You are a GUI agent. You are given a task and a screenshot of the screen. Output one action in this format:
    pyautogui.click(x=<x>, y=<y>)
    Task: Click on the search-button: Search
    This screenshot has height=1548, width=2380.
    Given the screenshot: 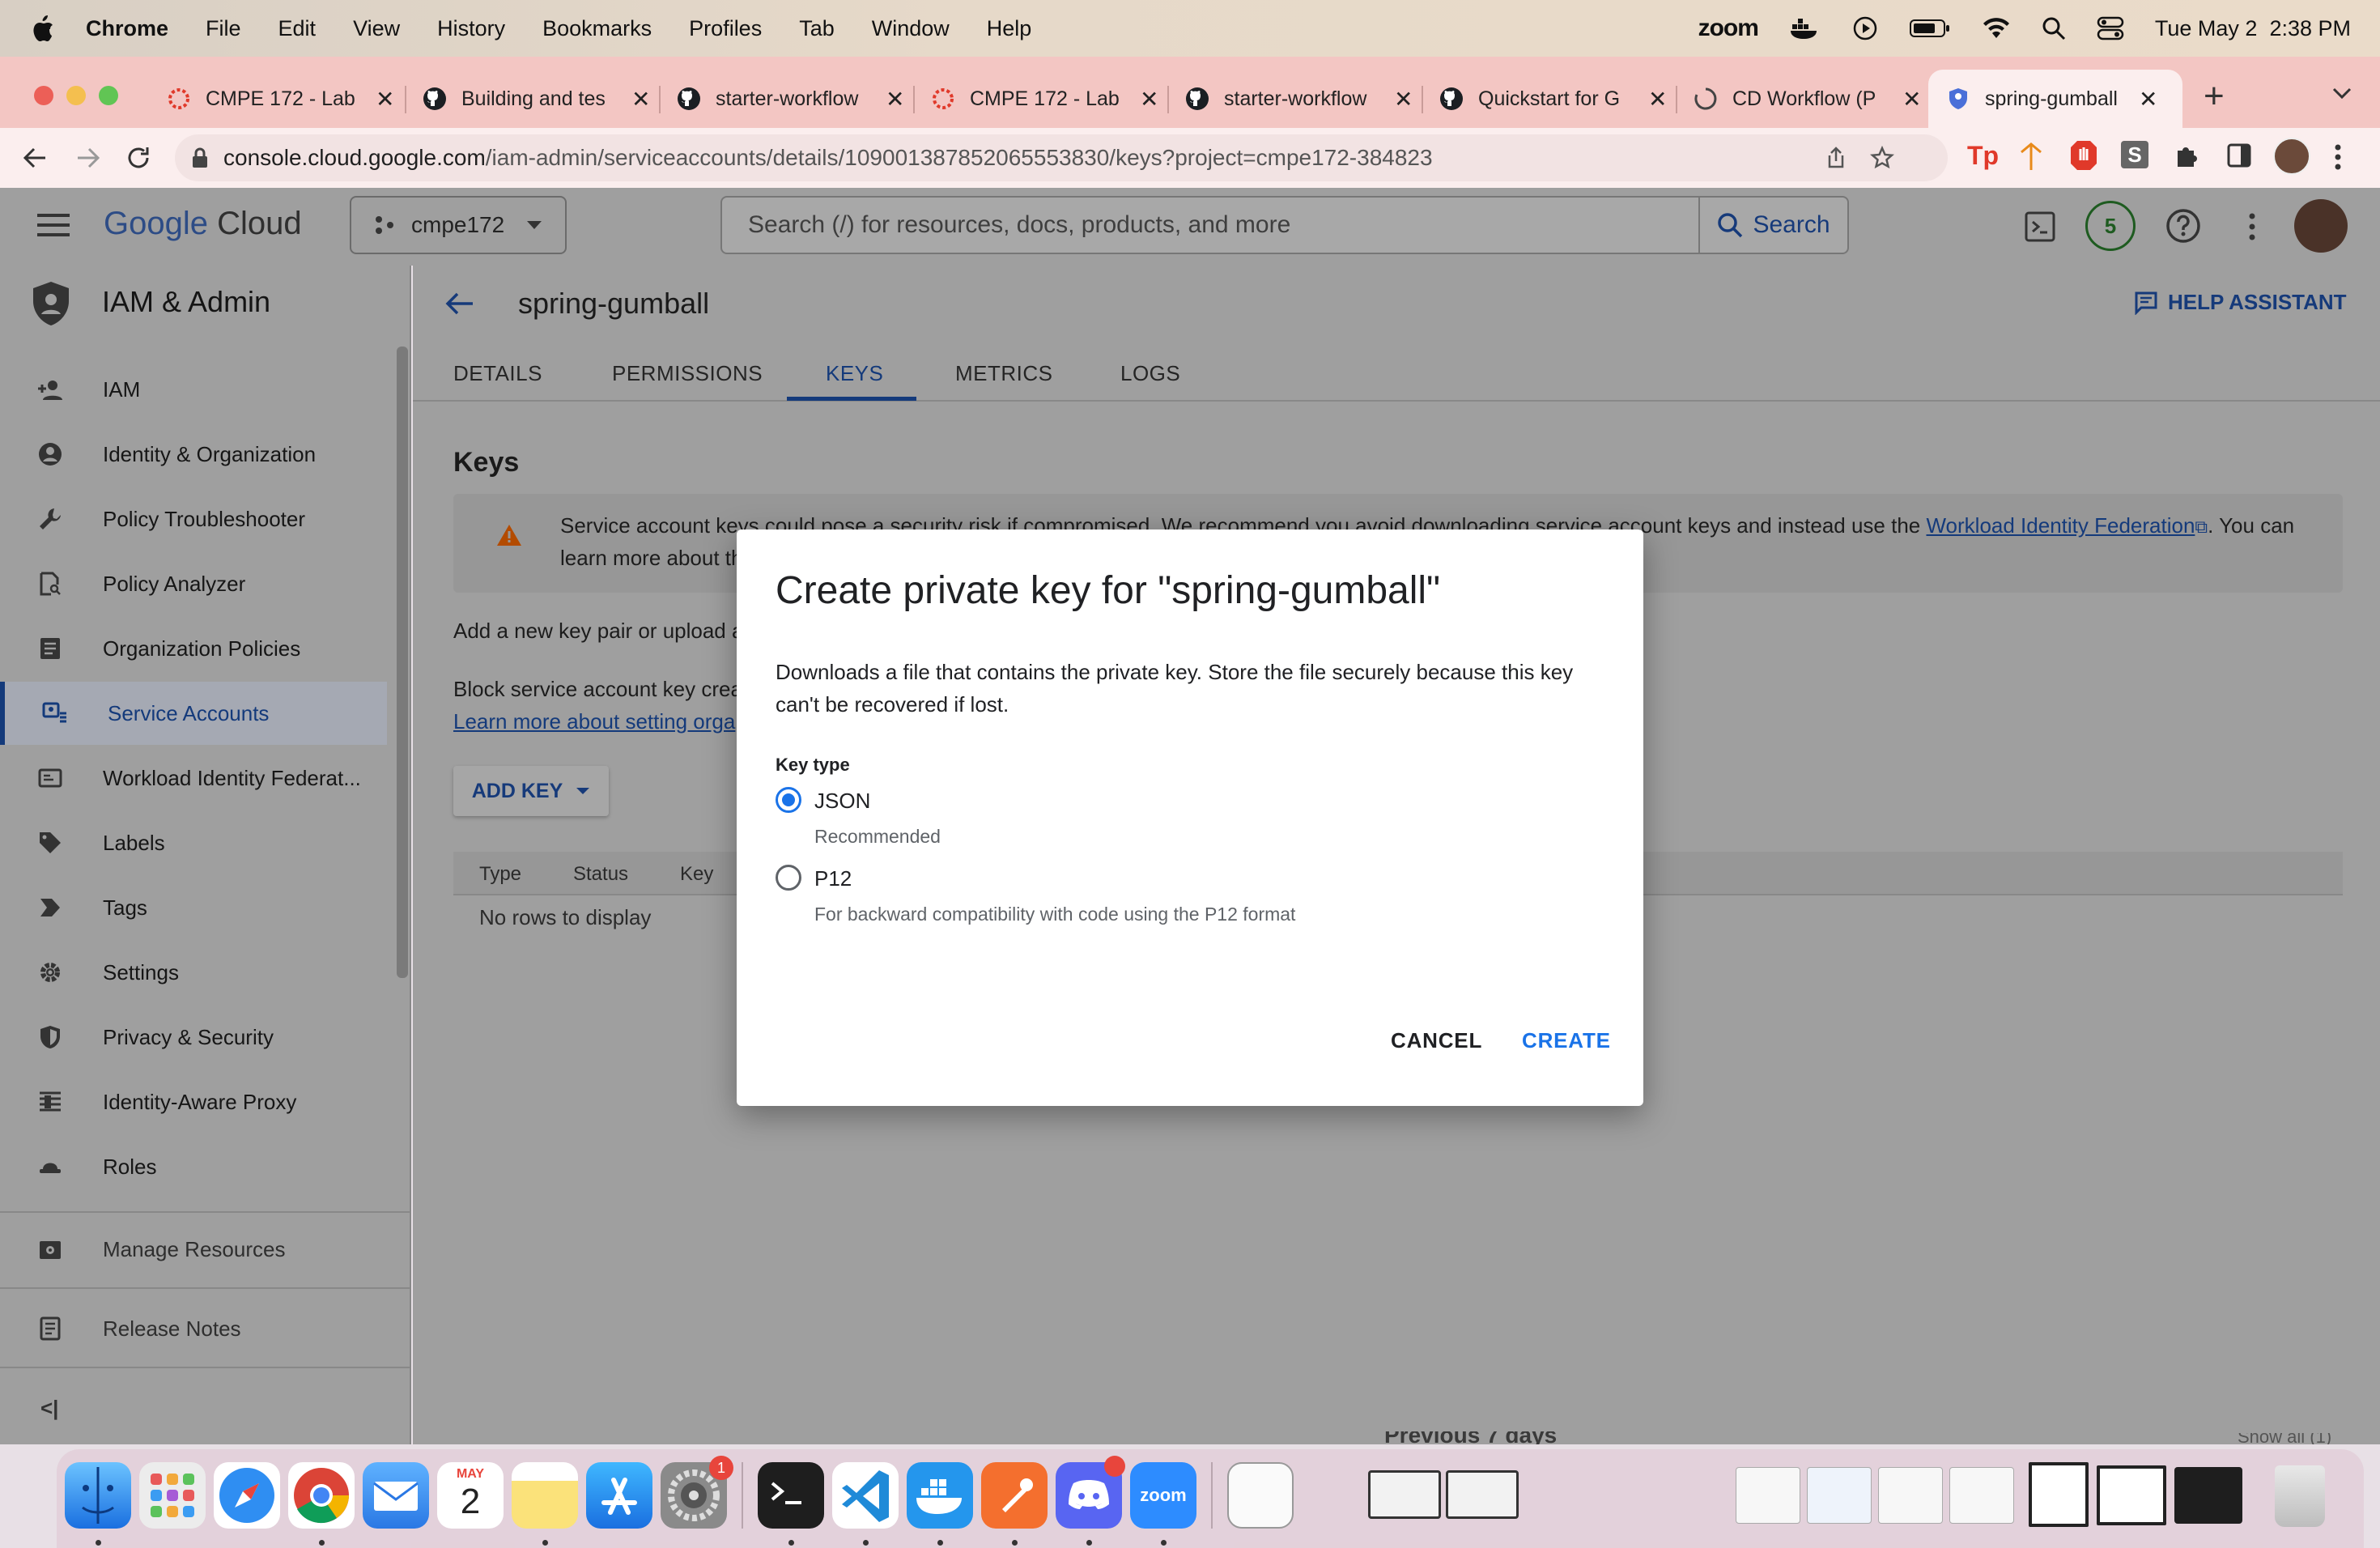 What is the action you would take?
    pyautogui.click(x=1772, y=225)
    